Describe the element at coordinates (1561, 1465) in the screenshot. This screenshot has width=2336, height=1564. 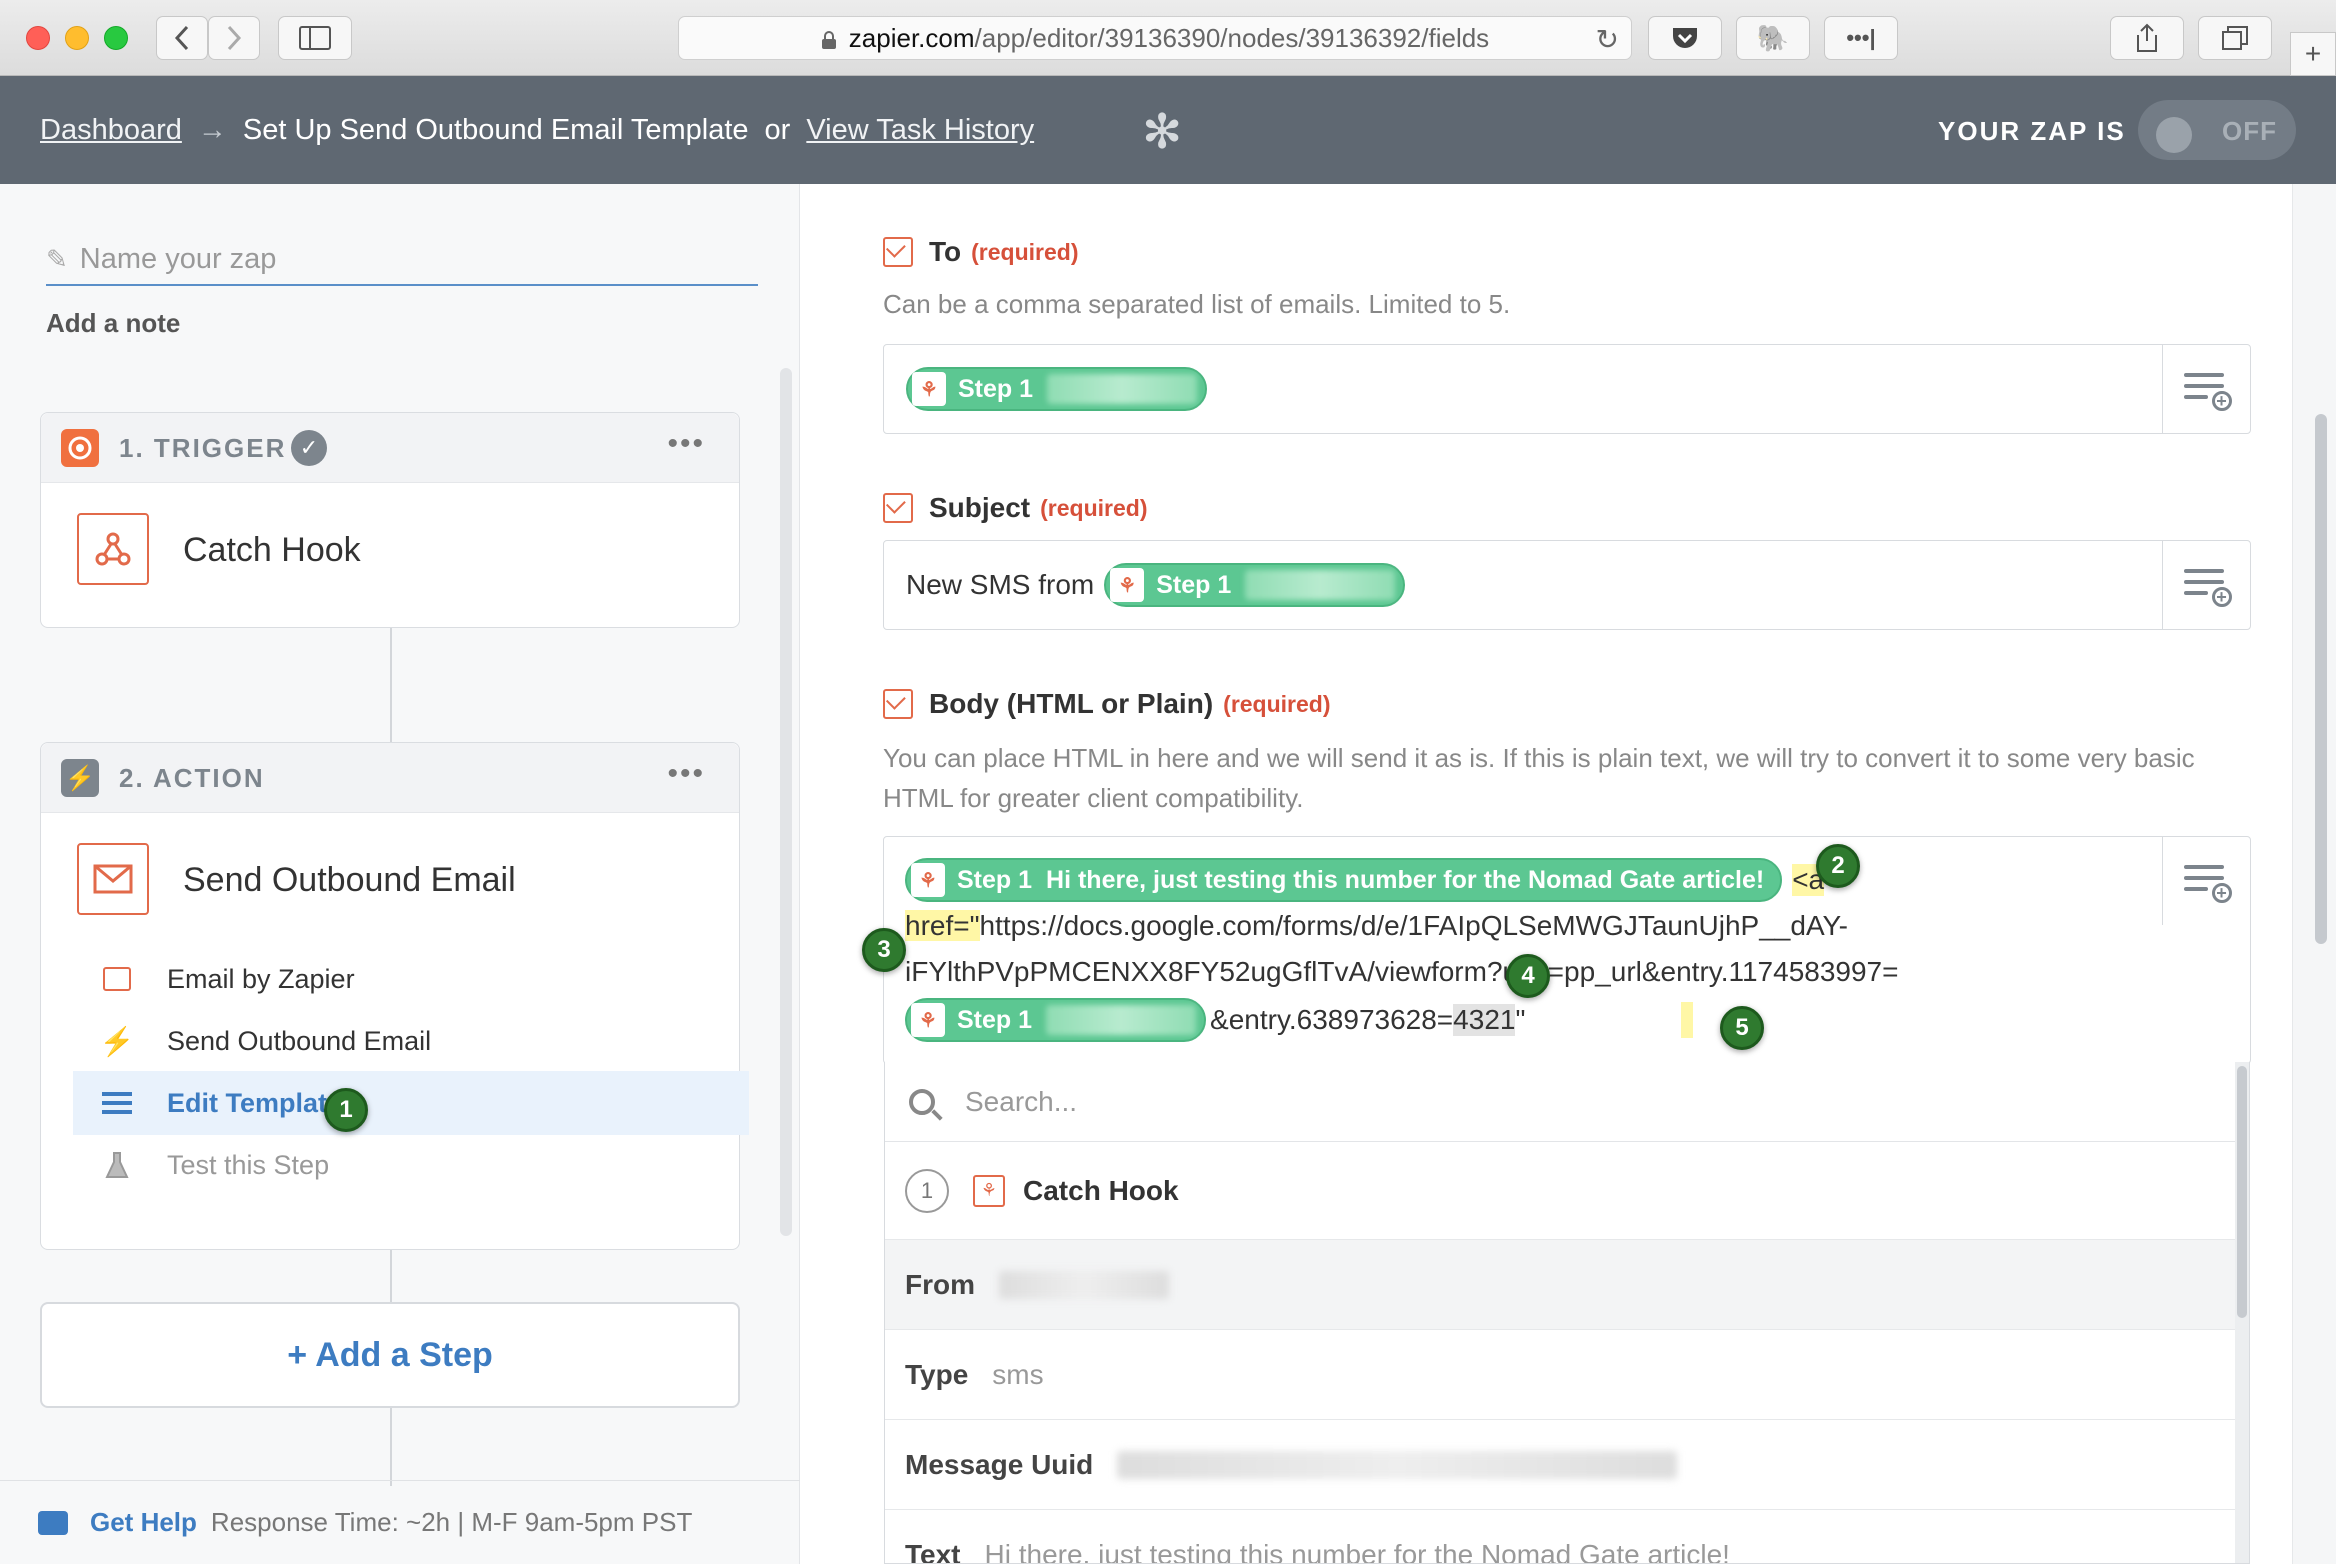
I see `dropdown-option: Message Uuid` at that location.